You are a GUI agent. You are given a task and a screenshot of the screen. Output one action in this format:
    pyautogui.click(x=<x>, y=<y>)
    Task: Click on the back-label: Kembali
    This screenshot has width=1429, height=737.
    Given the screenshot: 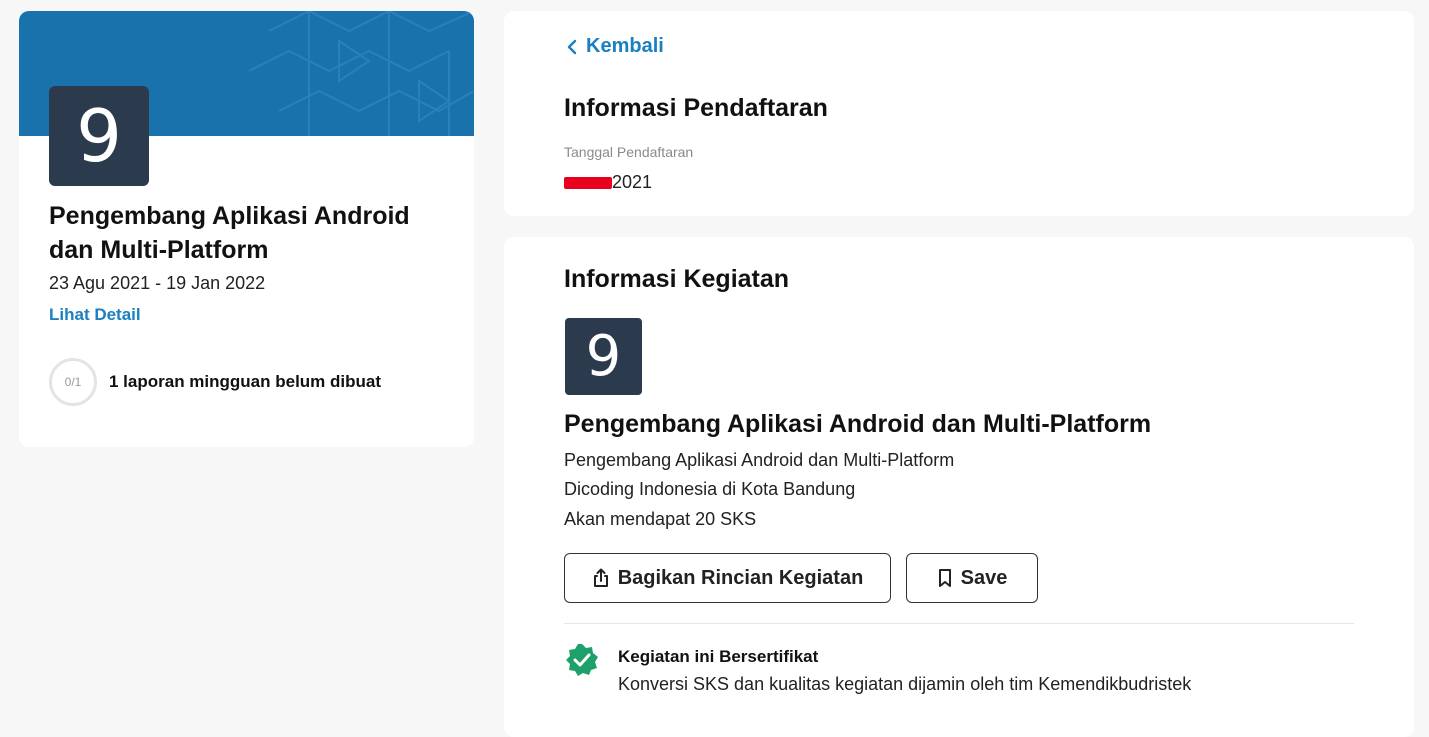 What is the action you would take?
    pyautogui.click(x=625, y=46)
    